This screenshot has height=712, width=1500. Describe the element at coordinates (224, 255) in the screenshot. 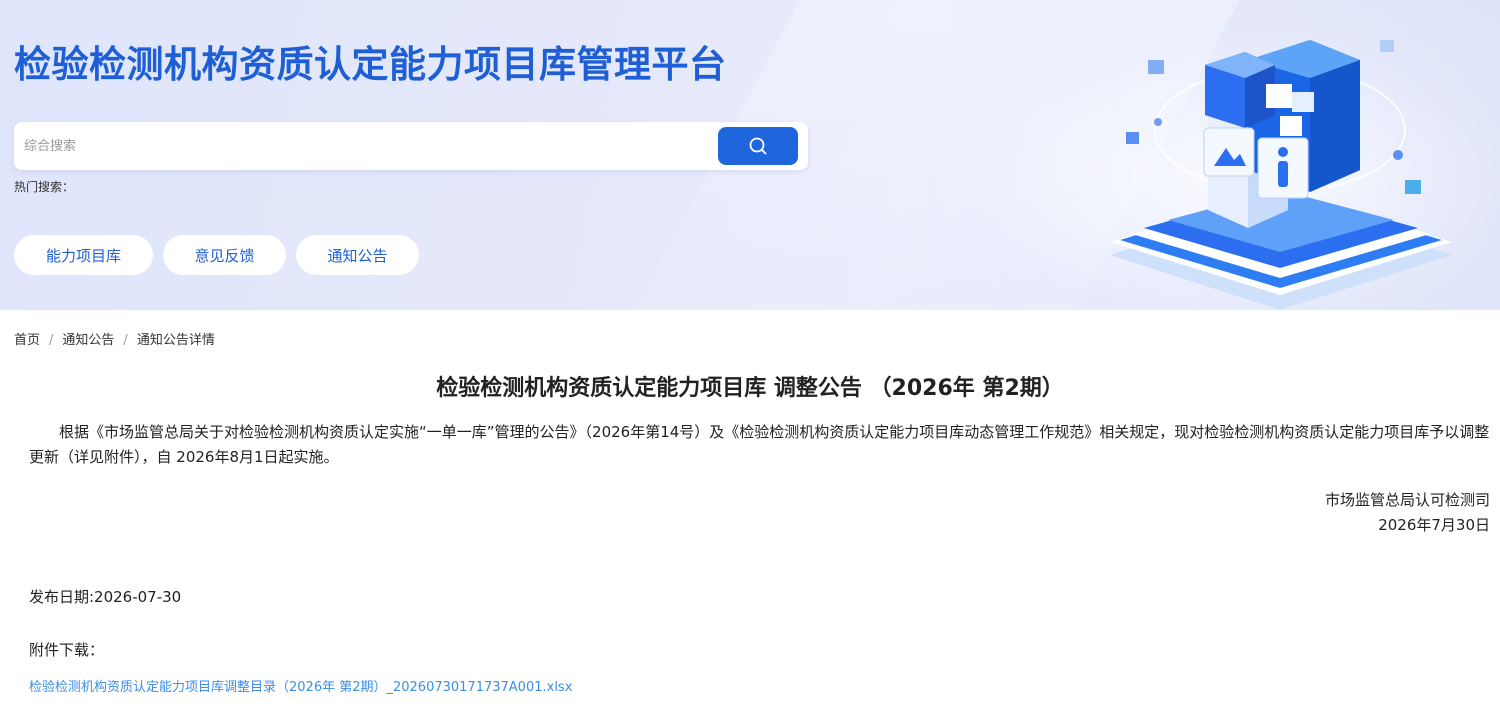

I see `nav-feedback: 意见反馈` at that location.